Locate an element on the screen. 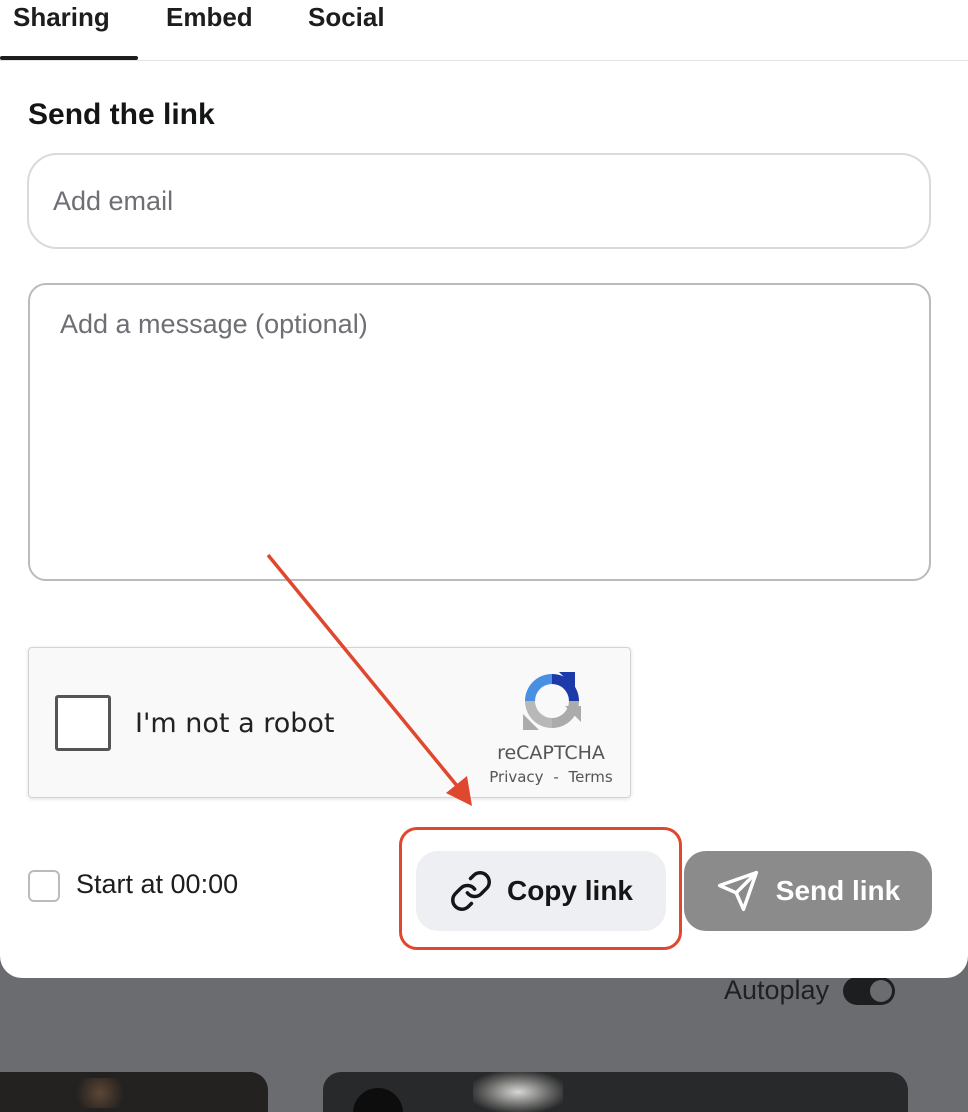 Image resolution: width=968 pixels, height=1112 pixels. autoplay-toggle is located at coordinates (869, 990).